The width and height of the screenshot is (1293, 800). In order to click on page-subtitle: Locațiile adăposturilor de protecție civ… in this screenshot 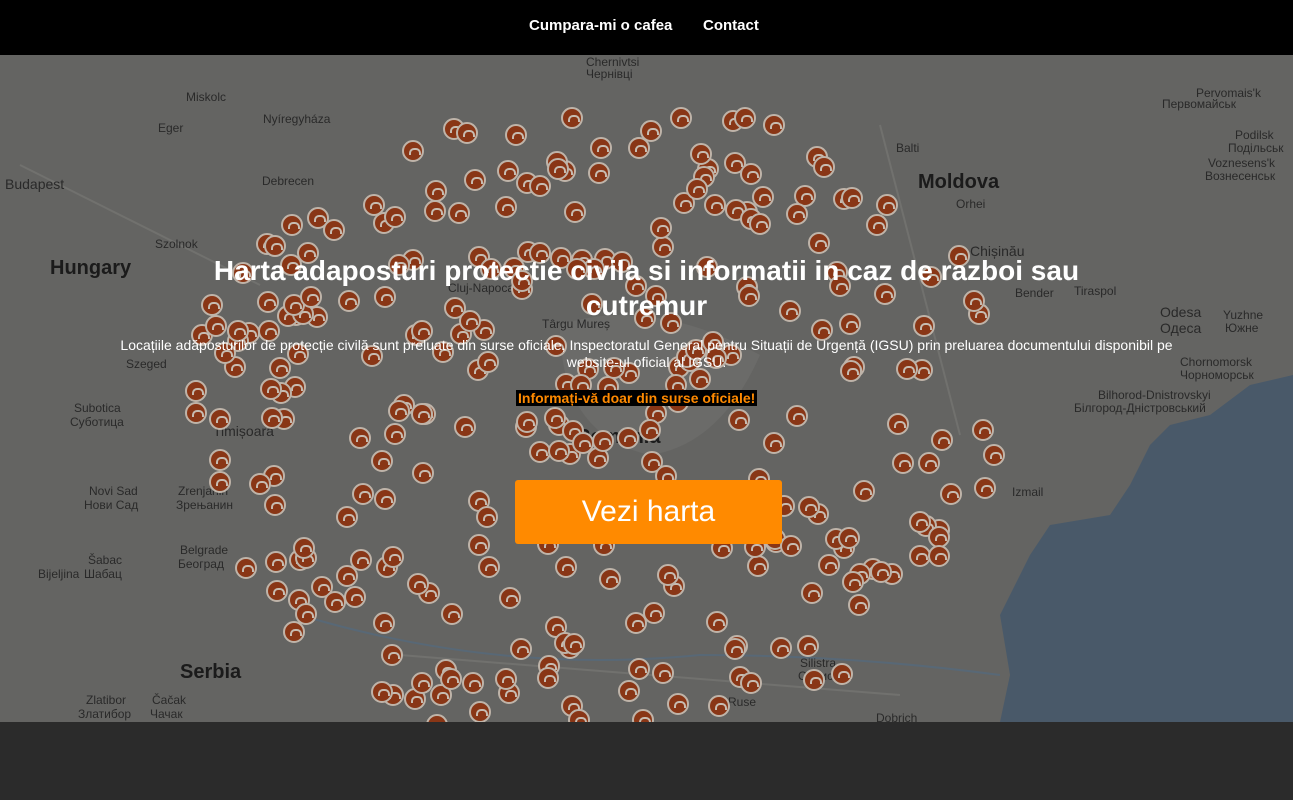, I will do `click(646, 353)`.